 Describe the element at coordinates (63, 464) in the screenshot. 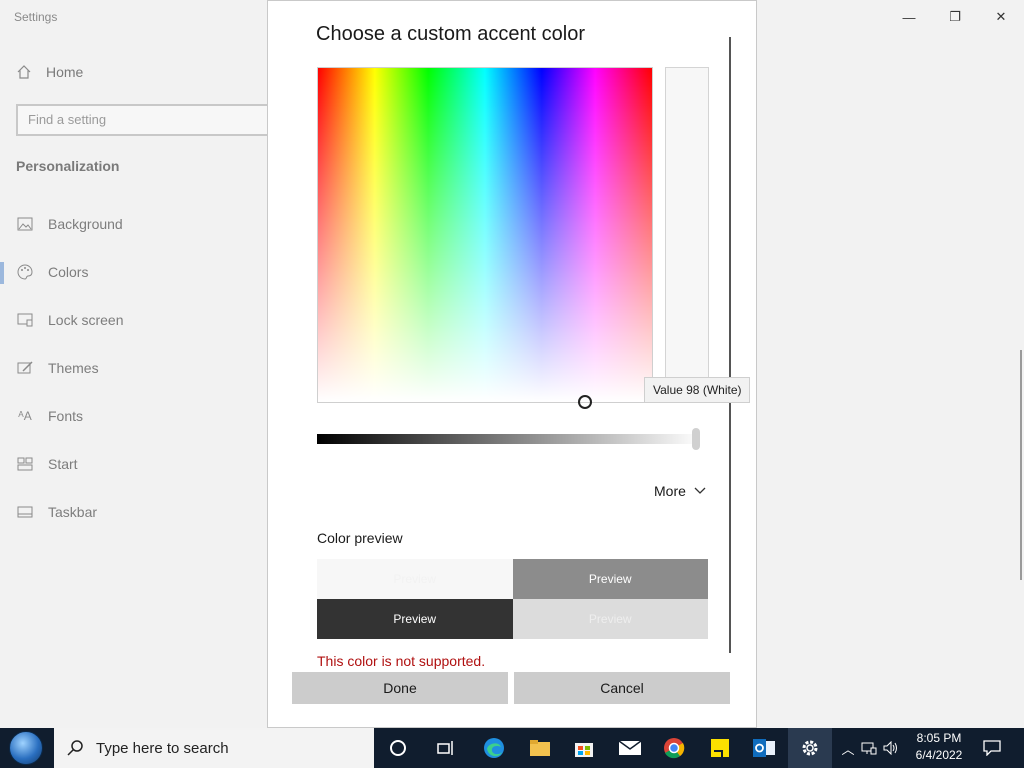

I see `sidebar-item-label: Start` at that location.